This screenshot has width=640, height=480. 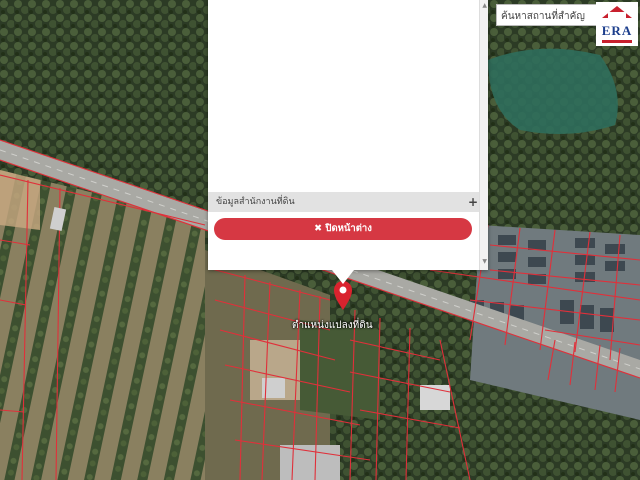 I want to click on land-office-section-label: ข้อมูลสำนักงานที่ดิน, so click(x=255, y=202).